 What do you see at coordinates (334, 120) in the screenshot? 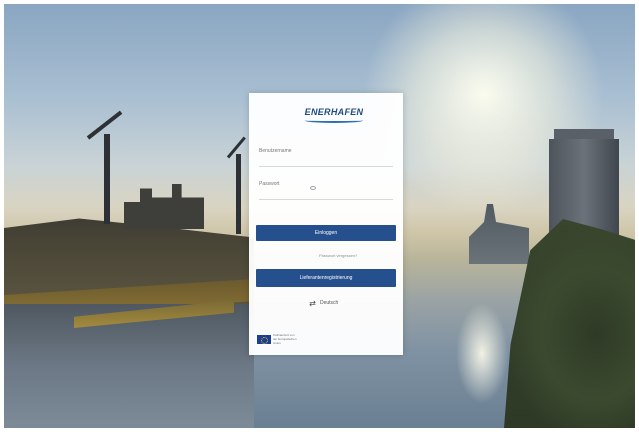
I see `logo-swoosh-icon` at bounding box center [334, 120].